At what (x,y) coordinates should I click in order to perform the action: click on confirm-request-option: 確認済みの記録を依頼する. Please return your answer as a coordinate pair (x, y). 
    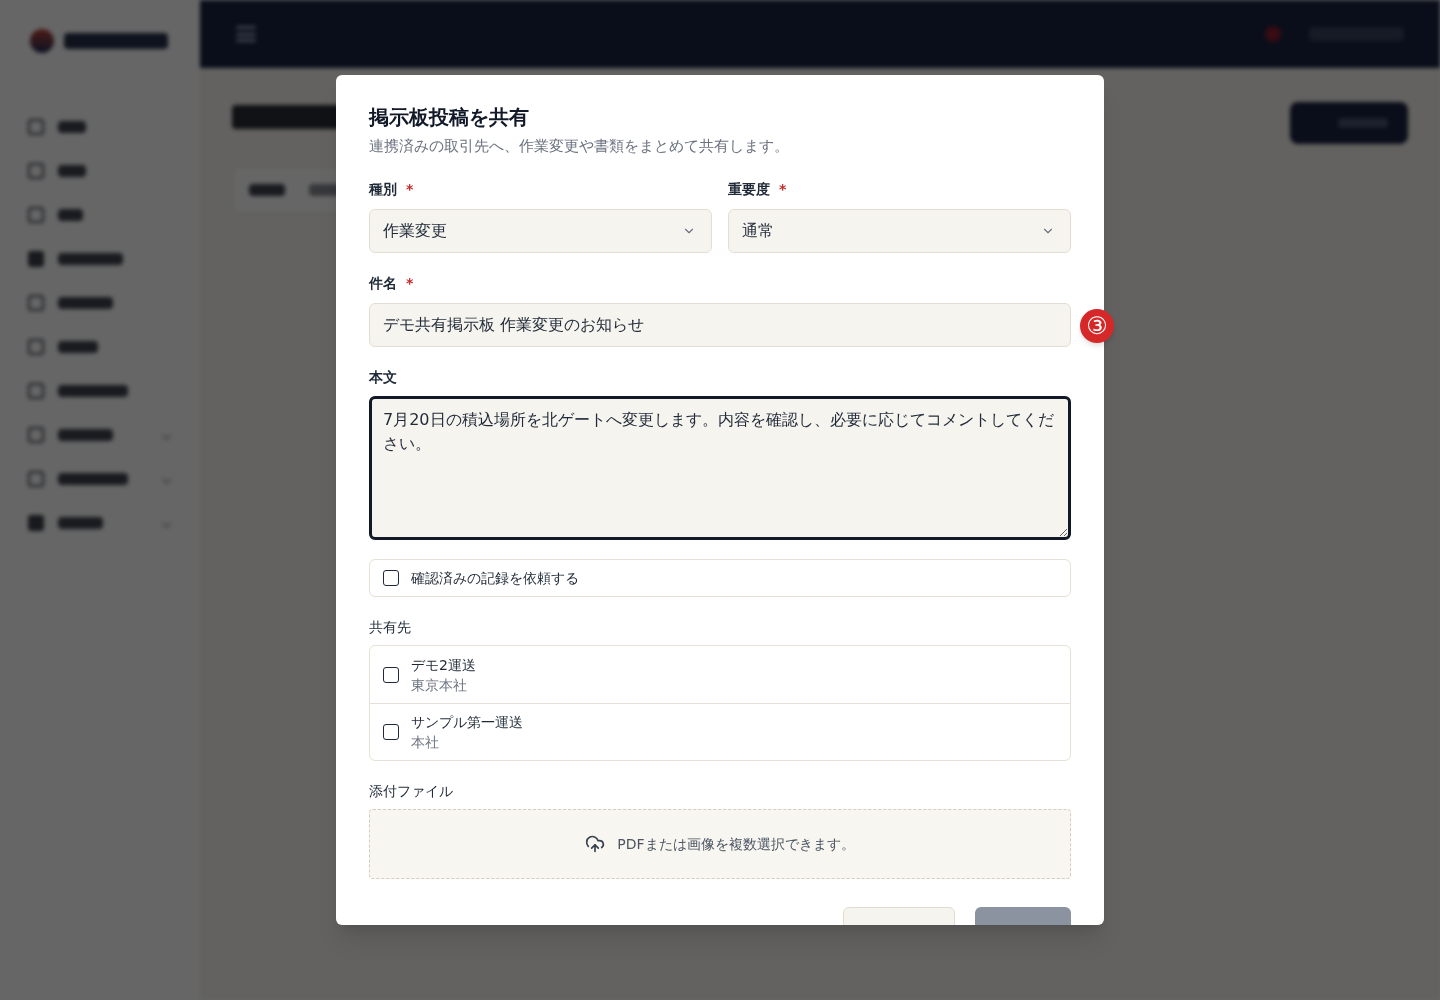
    Looking at the image, I should click on (720, 578).